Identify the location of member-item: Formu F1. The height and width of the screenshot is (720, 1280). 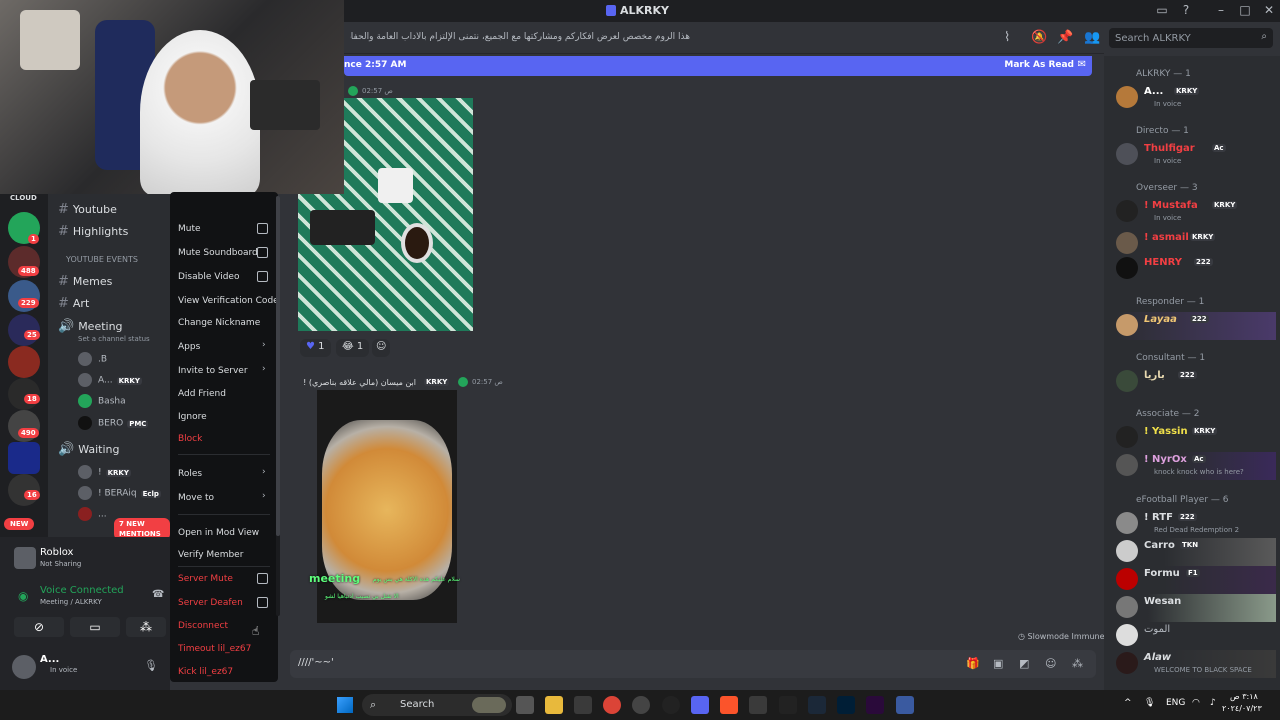
(1196, 580).